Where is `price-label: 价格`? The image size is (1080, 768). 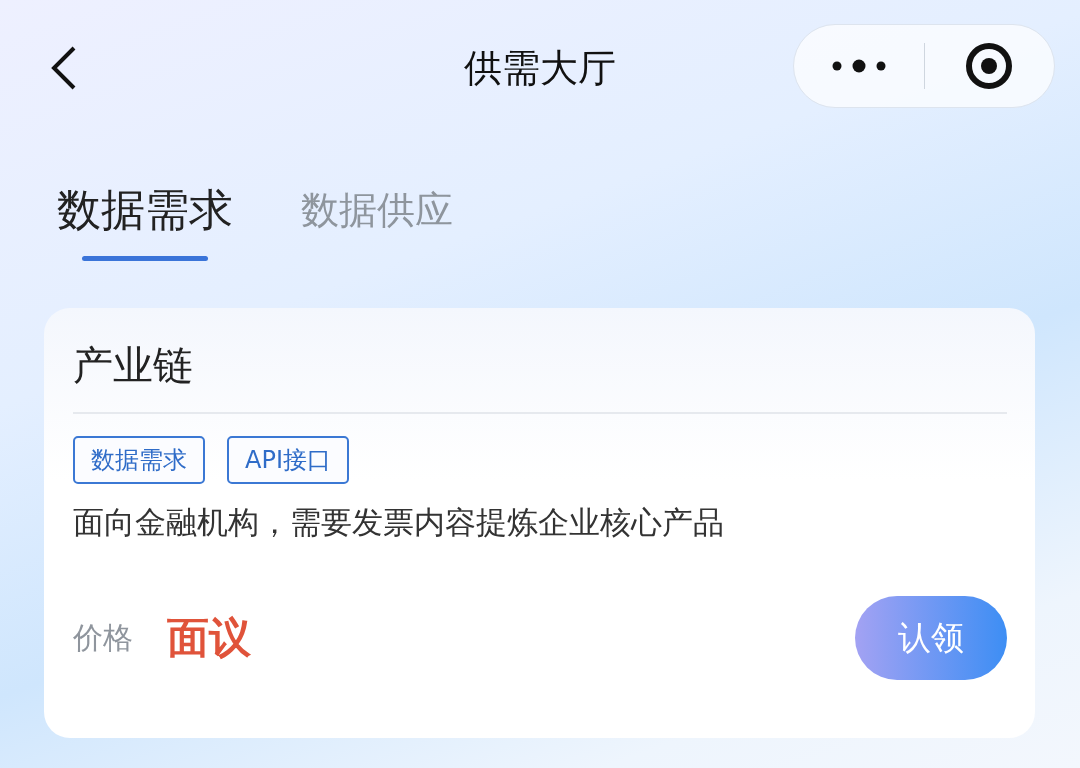
price-label: 价格 is located at coordinates (103, 637).